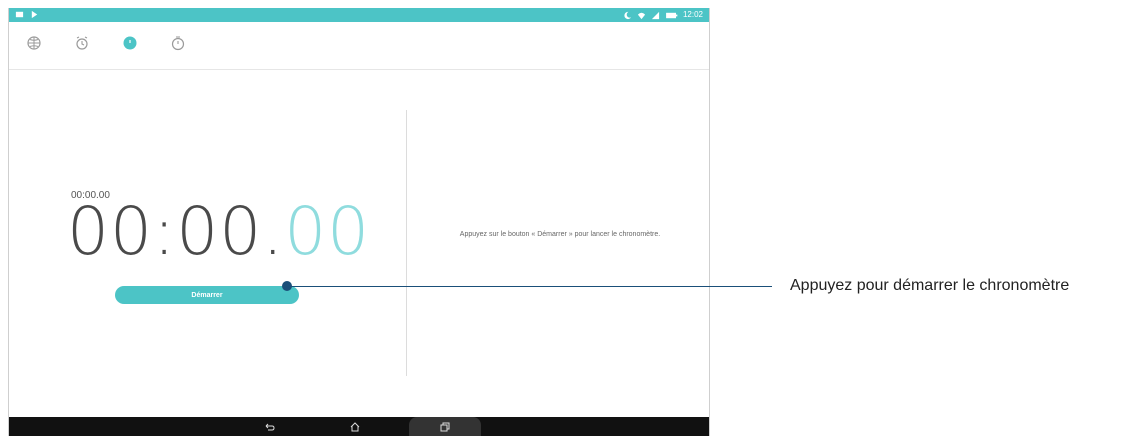 The image size is (1144, 436). What do you see at coordinates (287, 286) in the screenshot?
I see `callout-dot` at bounding box center [287, 286].